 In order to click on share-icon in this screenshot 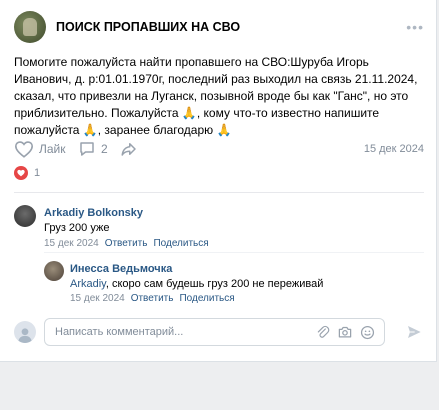, I will do `click(128, 149)`.